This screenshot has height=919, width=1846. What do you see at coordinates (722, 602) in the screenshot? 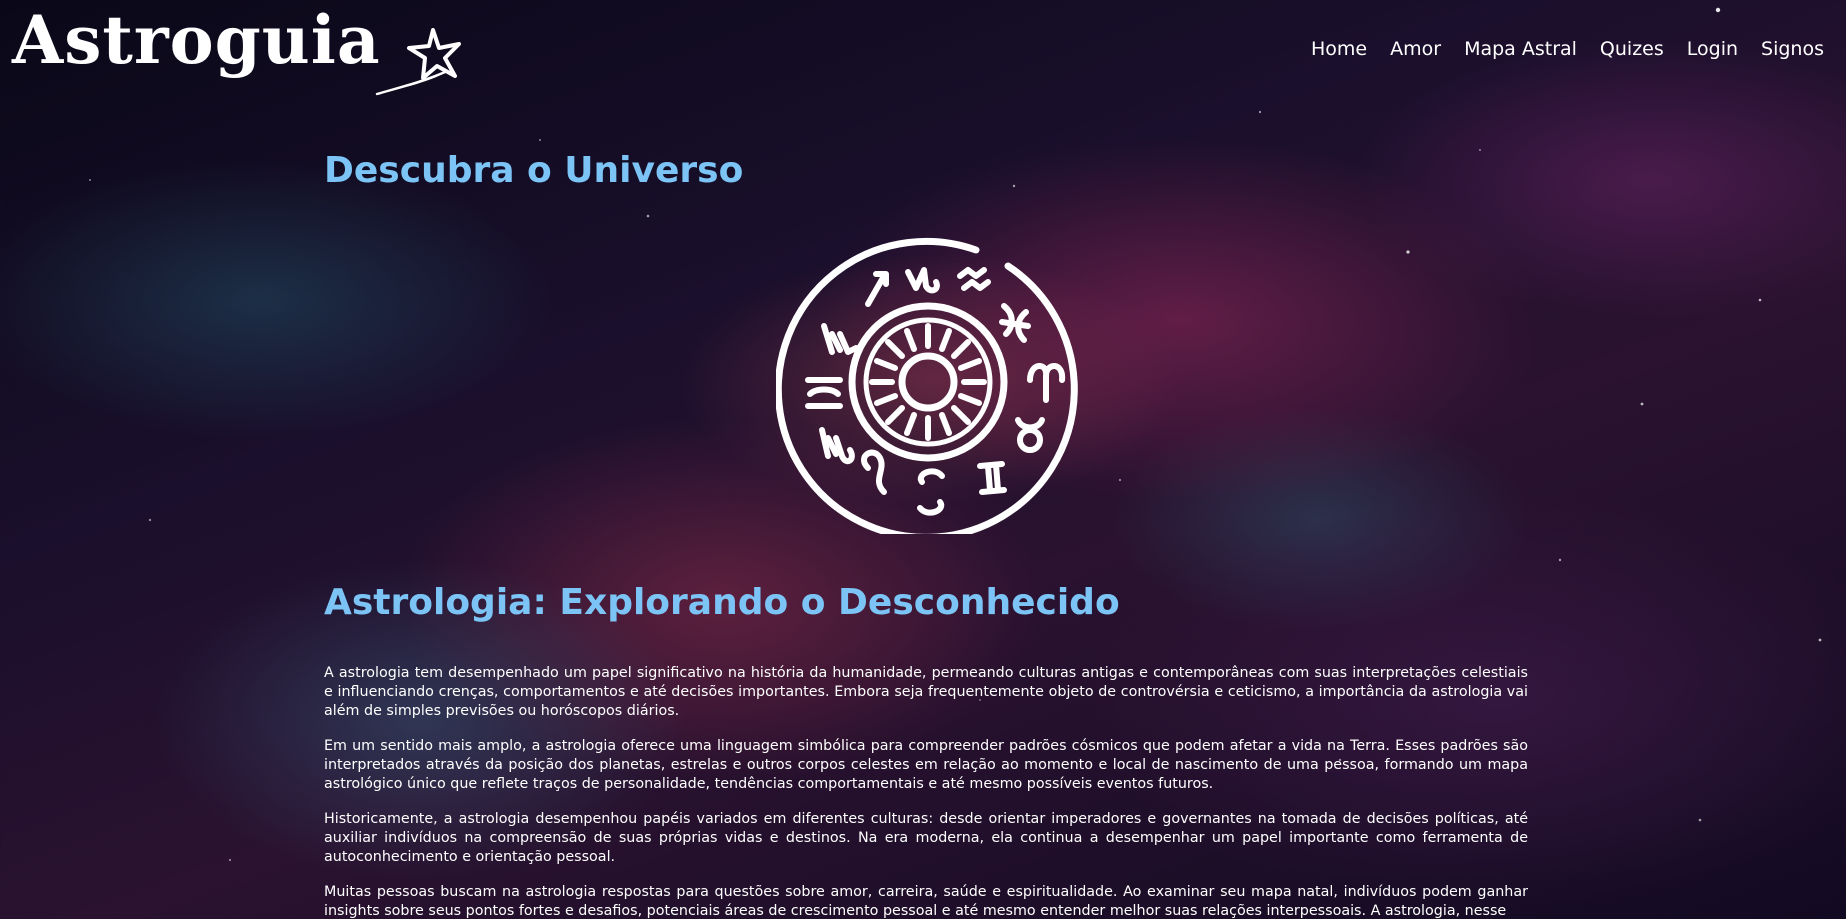
I see `article-title: Astrologia: Explorando o Desconhecido` at bounding box center [722, 602].